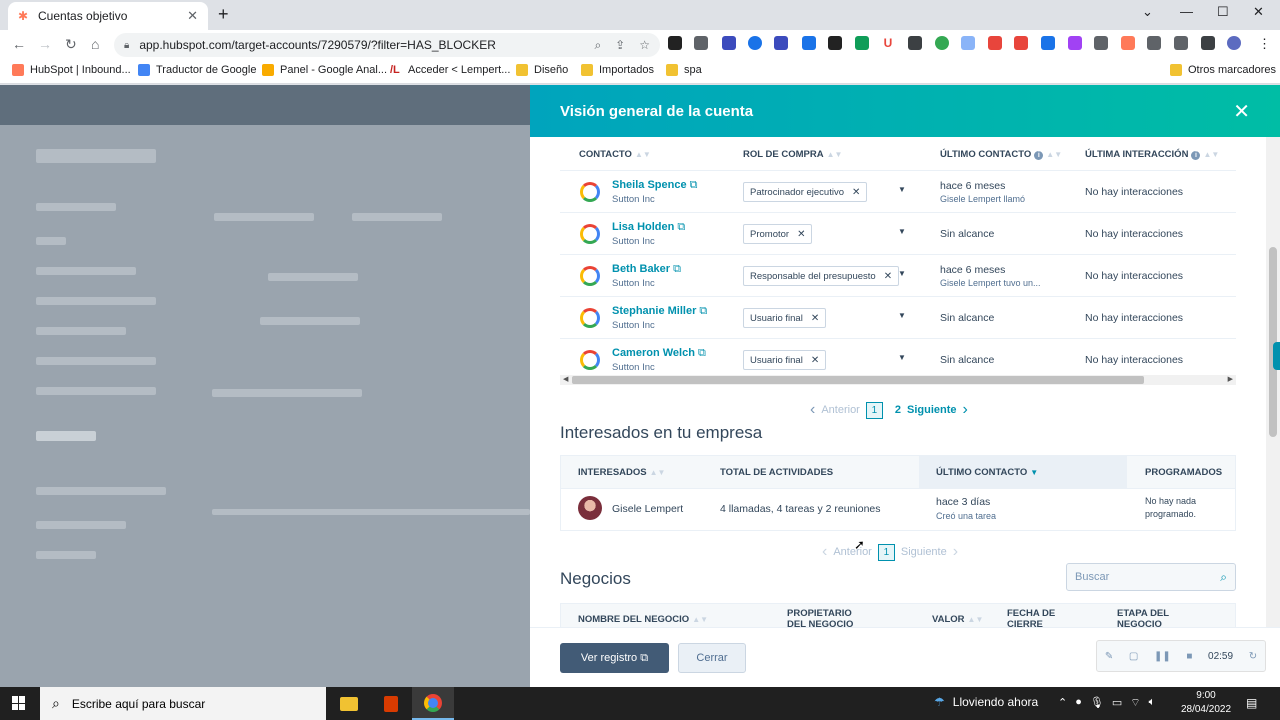 The width and height of the screenshot is (1280, 720). Describe the element at coordinates (1230, 379) in the screenshot. I see `scroll-right-icon: ▶` at that location.